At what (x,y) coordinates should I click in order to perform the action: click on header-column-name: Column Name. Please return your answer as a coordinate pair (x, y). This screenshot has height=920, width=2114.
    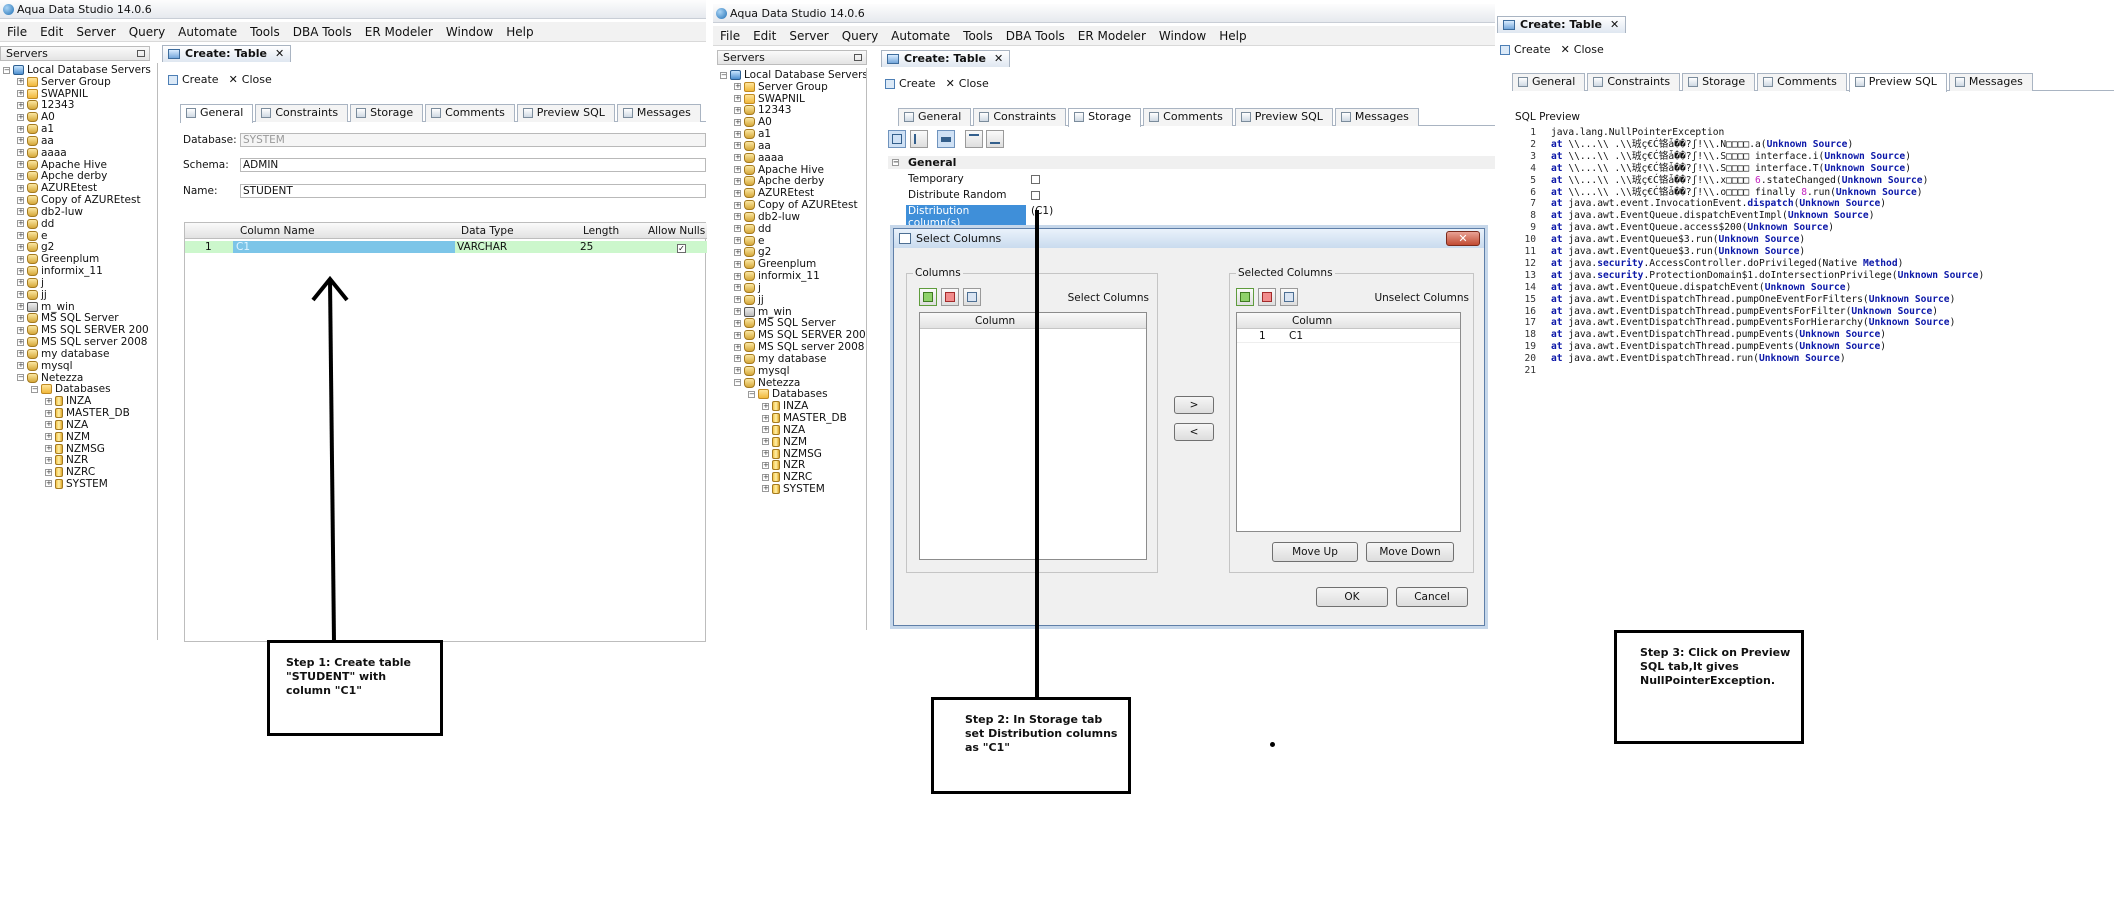
    Looking at the image, I should click on (277, 231).